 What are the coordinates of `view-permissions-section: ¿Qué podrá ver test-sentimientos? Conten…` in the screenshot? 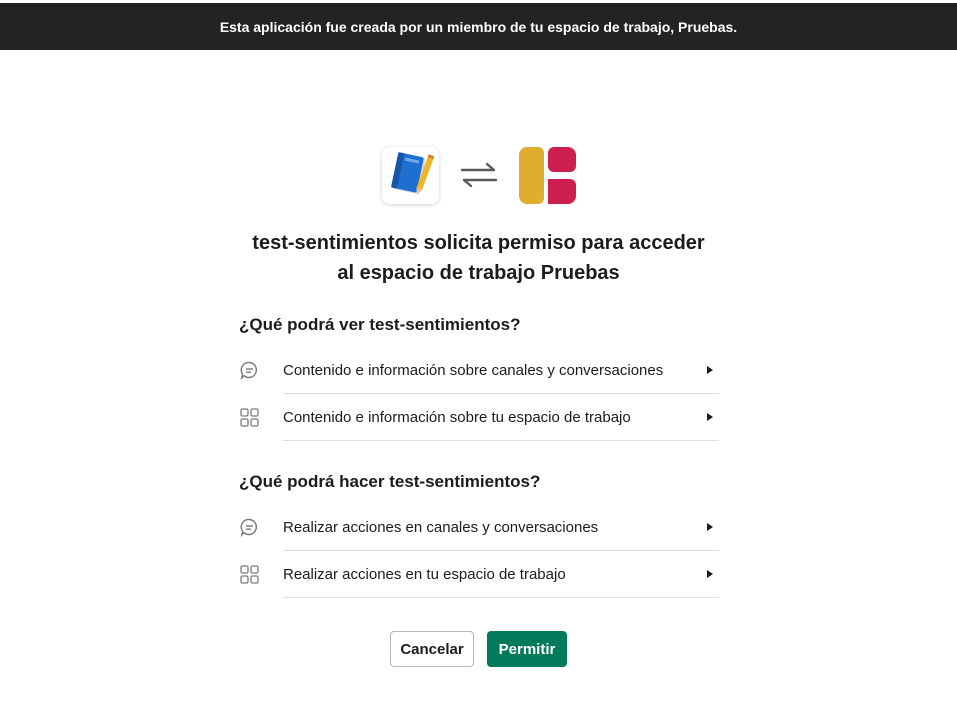 It's located at (479, 375).